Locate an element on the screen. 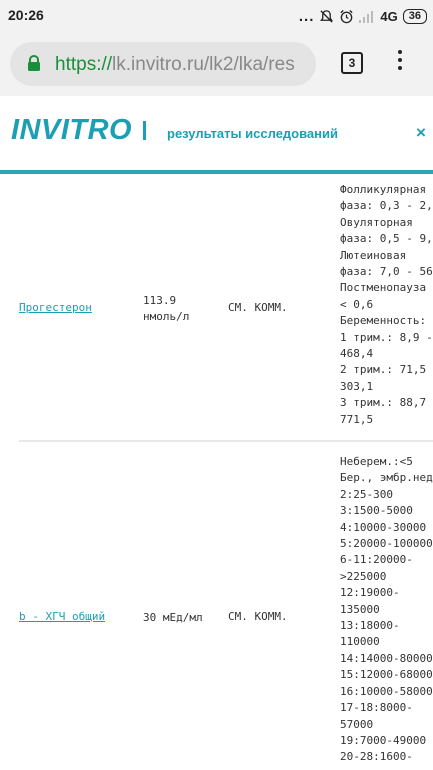 Image resolution: width=433 pixels, height=770 pixels. browser-toolbar: https://lk.invitro.ru/lk2/lka/res 3 is located at coordinates (216, 64).